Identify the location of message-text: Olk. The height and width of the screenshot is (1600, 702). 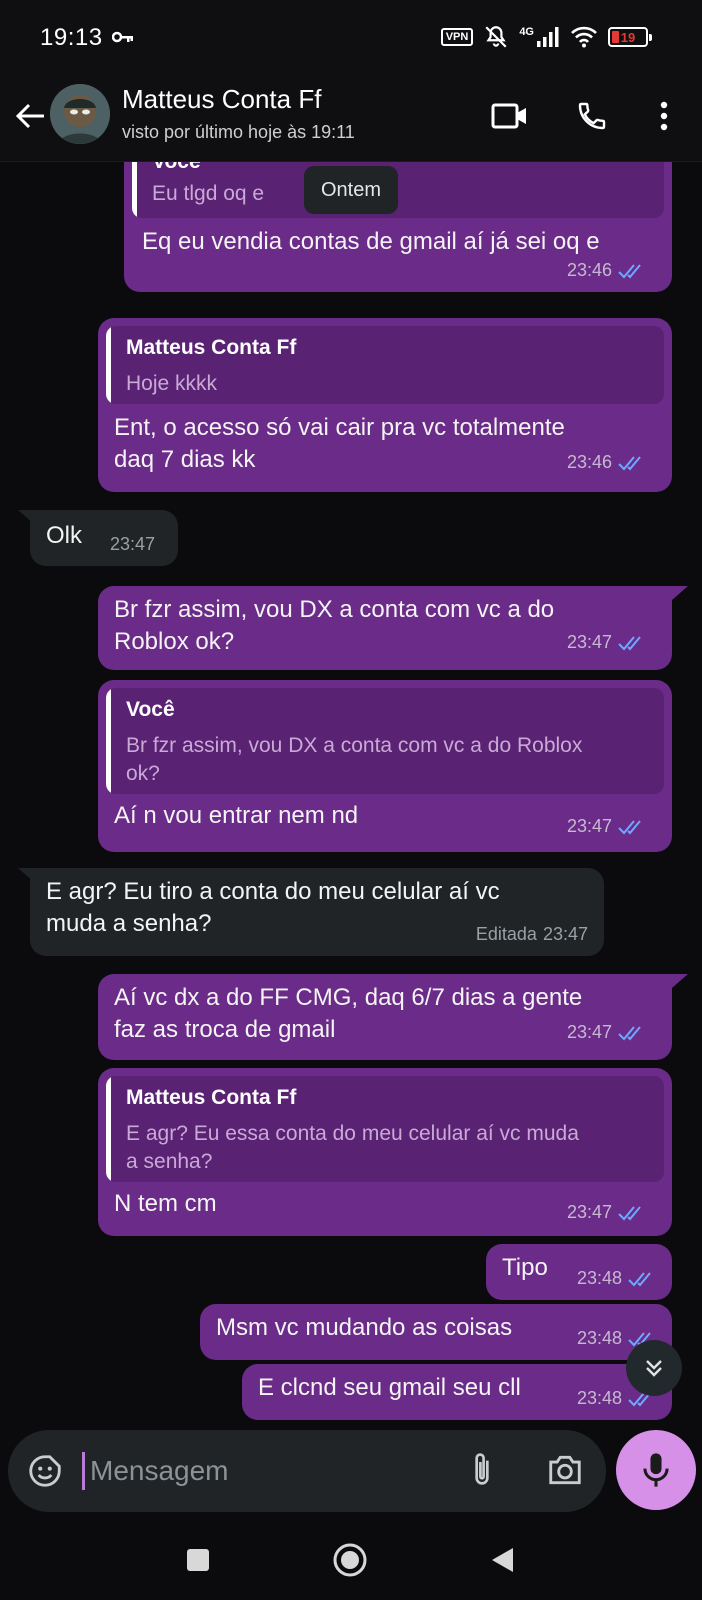
(64, 535).